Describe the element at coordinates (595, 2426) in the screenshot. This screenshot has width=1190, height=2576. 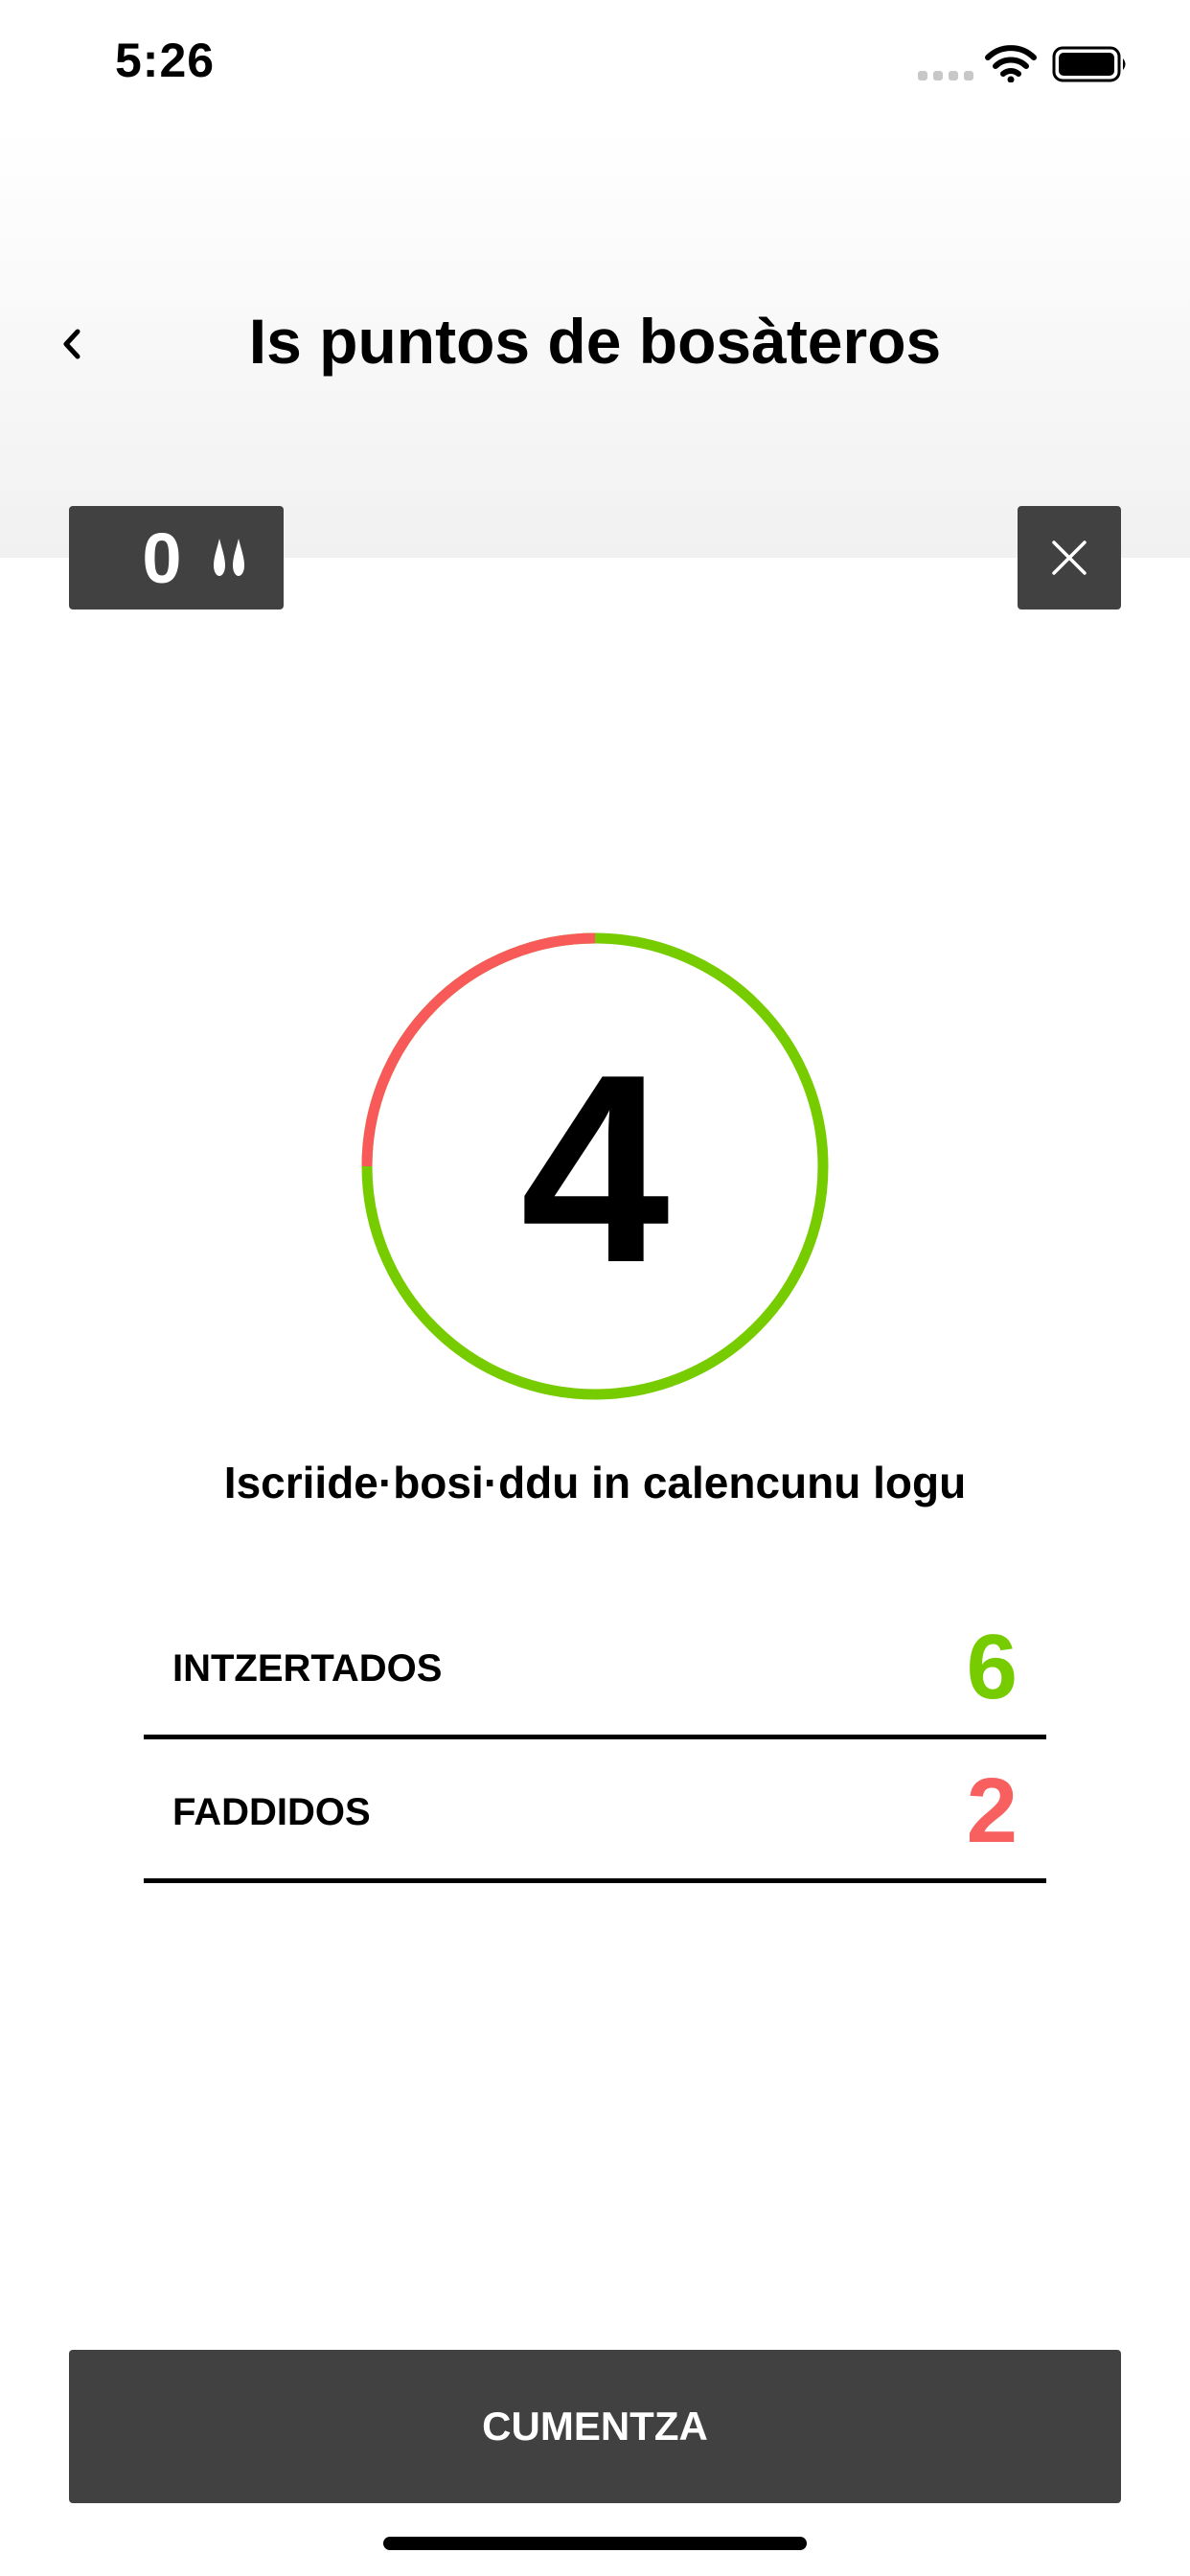
I see `start-button: CUMENTZA` at that location.